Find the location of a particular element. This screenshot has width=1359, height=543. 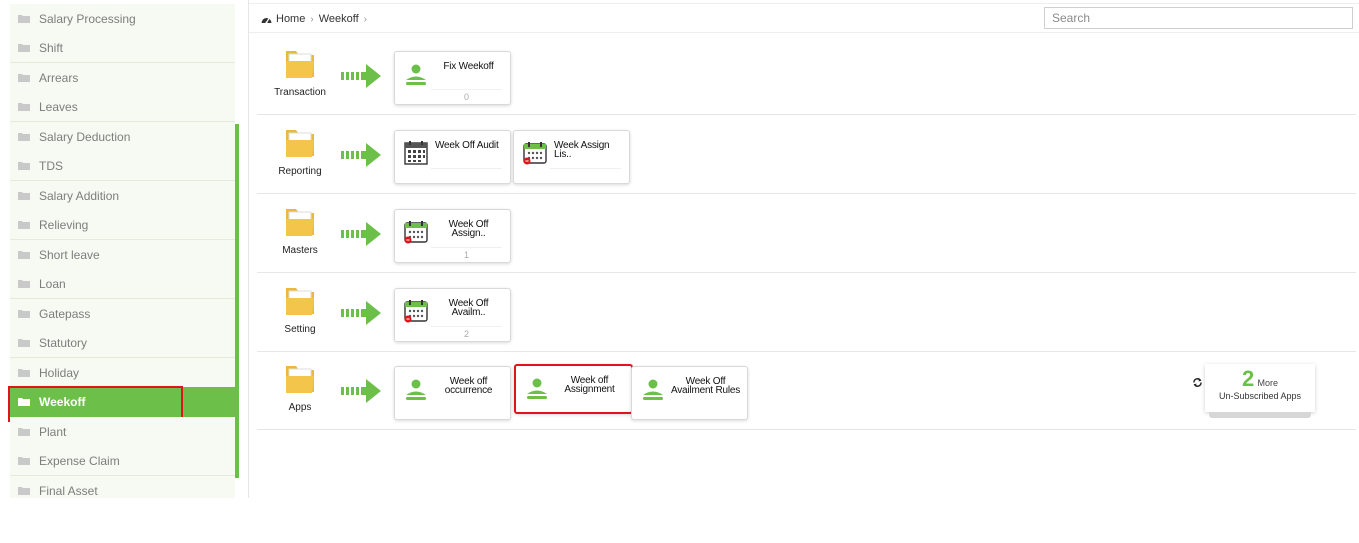

app-card-count: 0 is located at coordinates (466, 97).